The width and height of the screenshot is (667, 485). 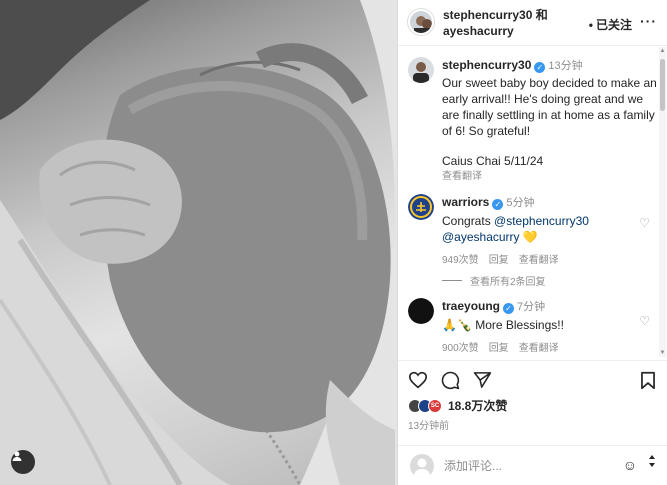 What do you see at coordinates (550, 177) in the screenshot?
I see `caption-meta: 查看翻译` at bounding box center [550, 177].